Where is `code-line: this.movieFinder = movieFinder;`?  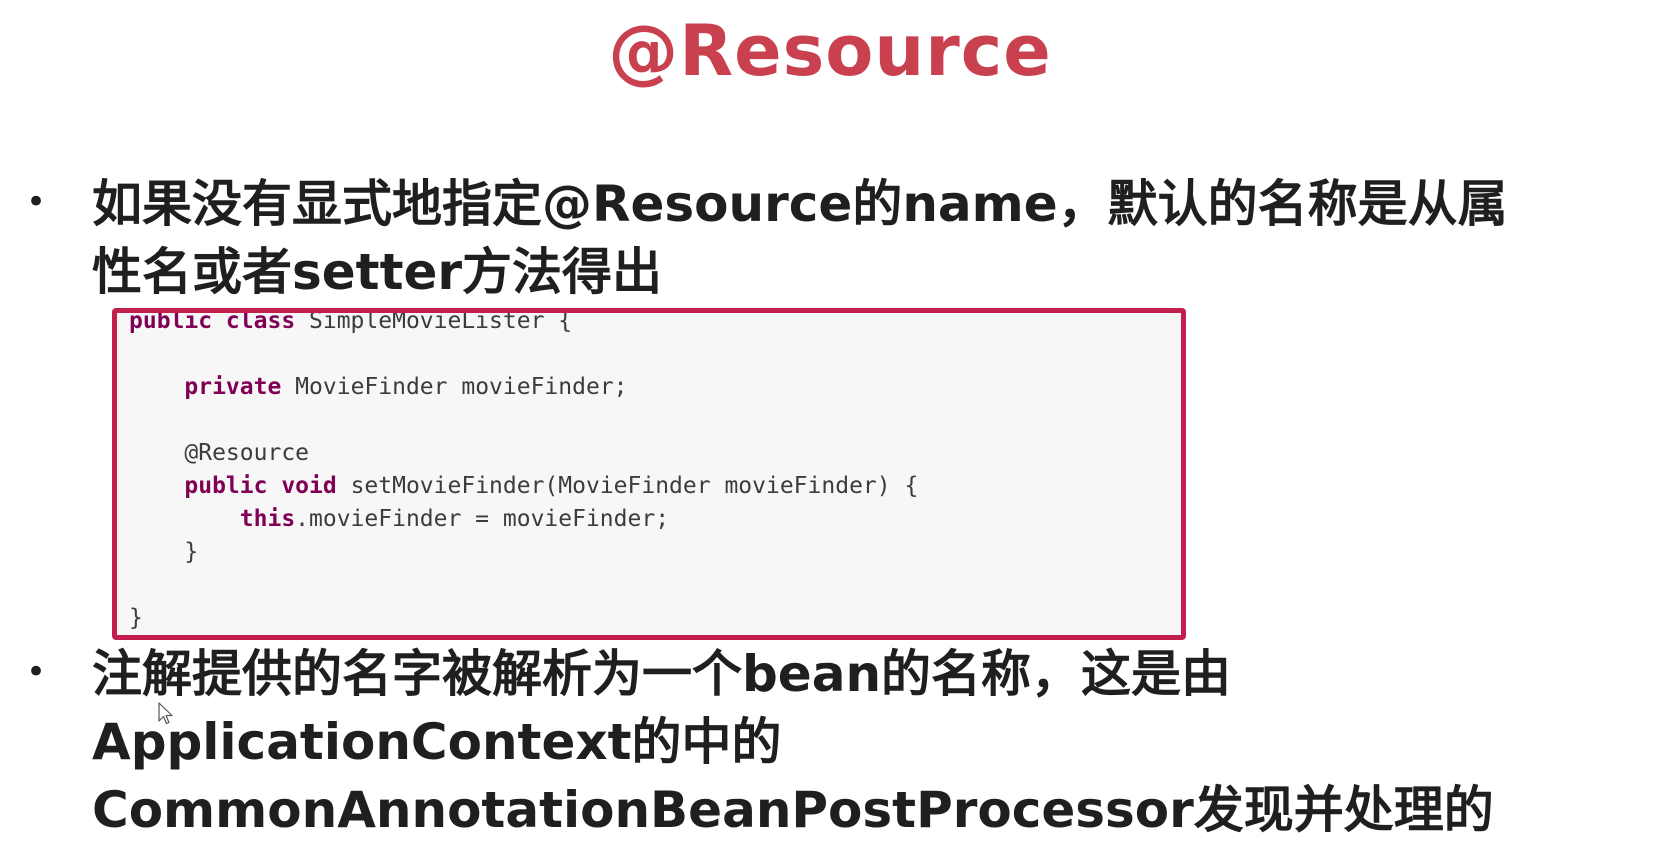 code-line: this.movieFinder = movieFinder; is located at coordinates (523, 519).